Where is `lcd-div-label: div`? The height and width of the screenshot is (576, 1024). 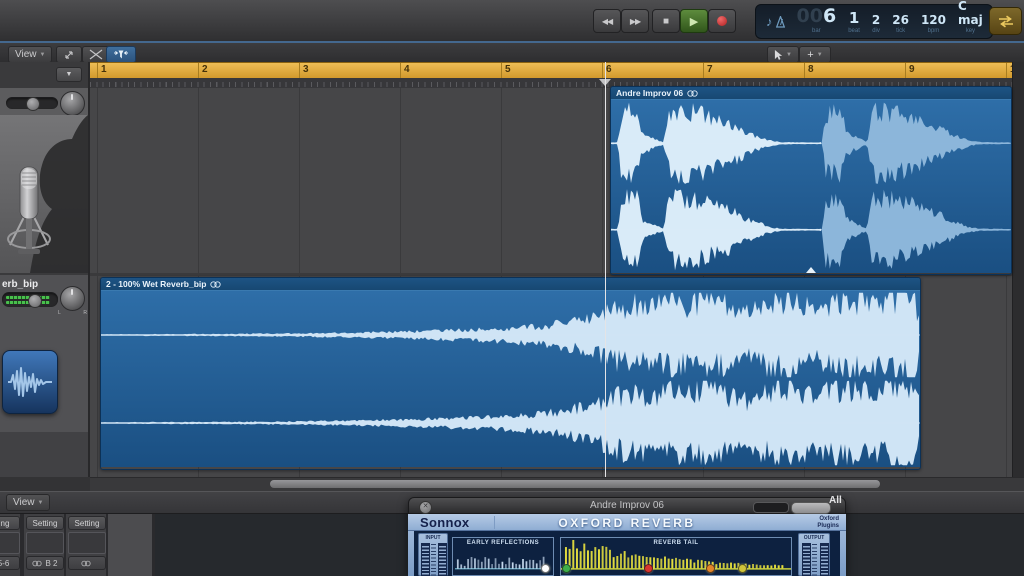
lcd-div-label: div is located at coordinates (876, 31).